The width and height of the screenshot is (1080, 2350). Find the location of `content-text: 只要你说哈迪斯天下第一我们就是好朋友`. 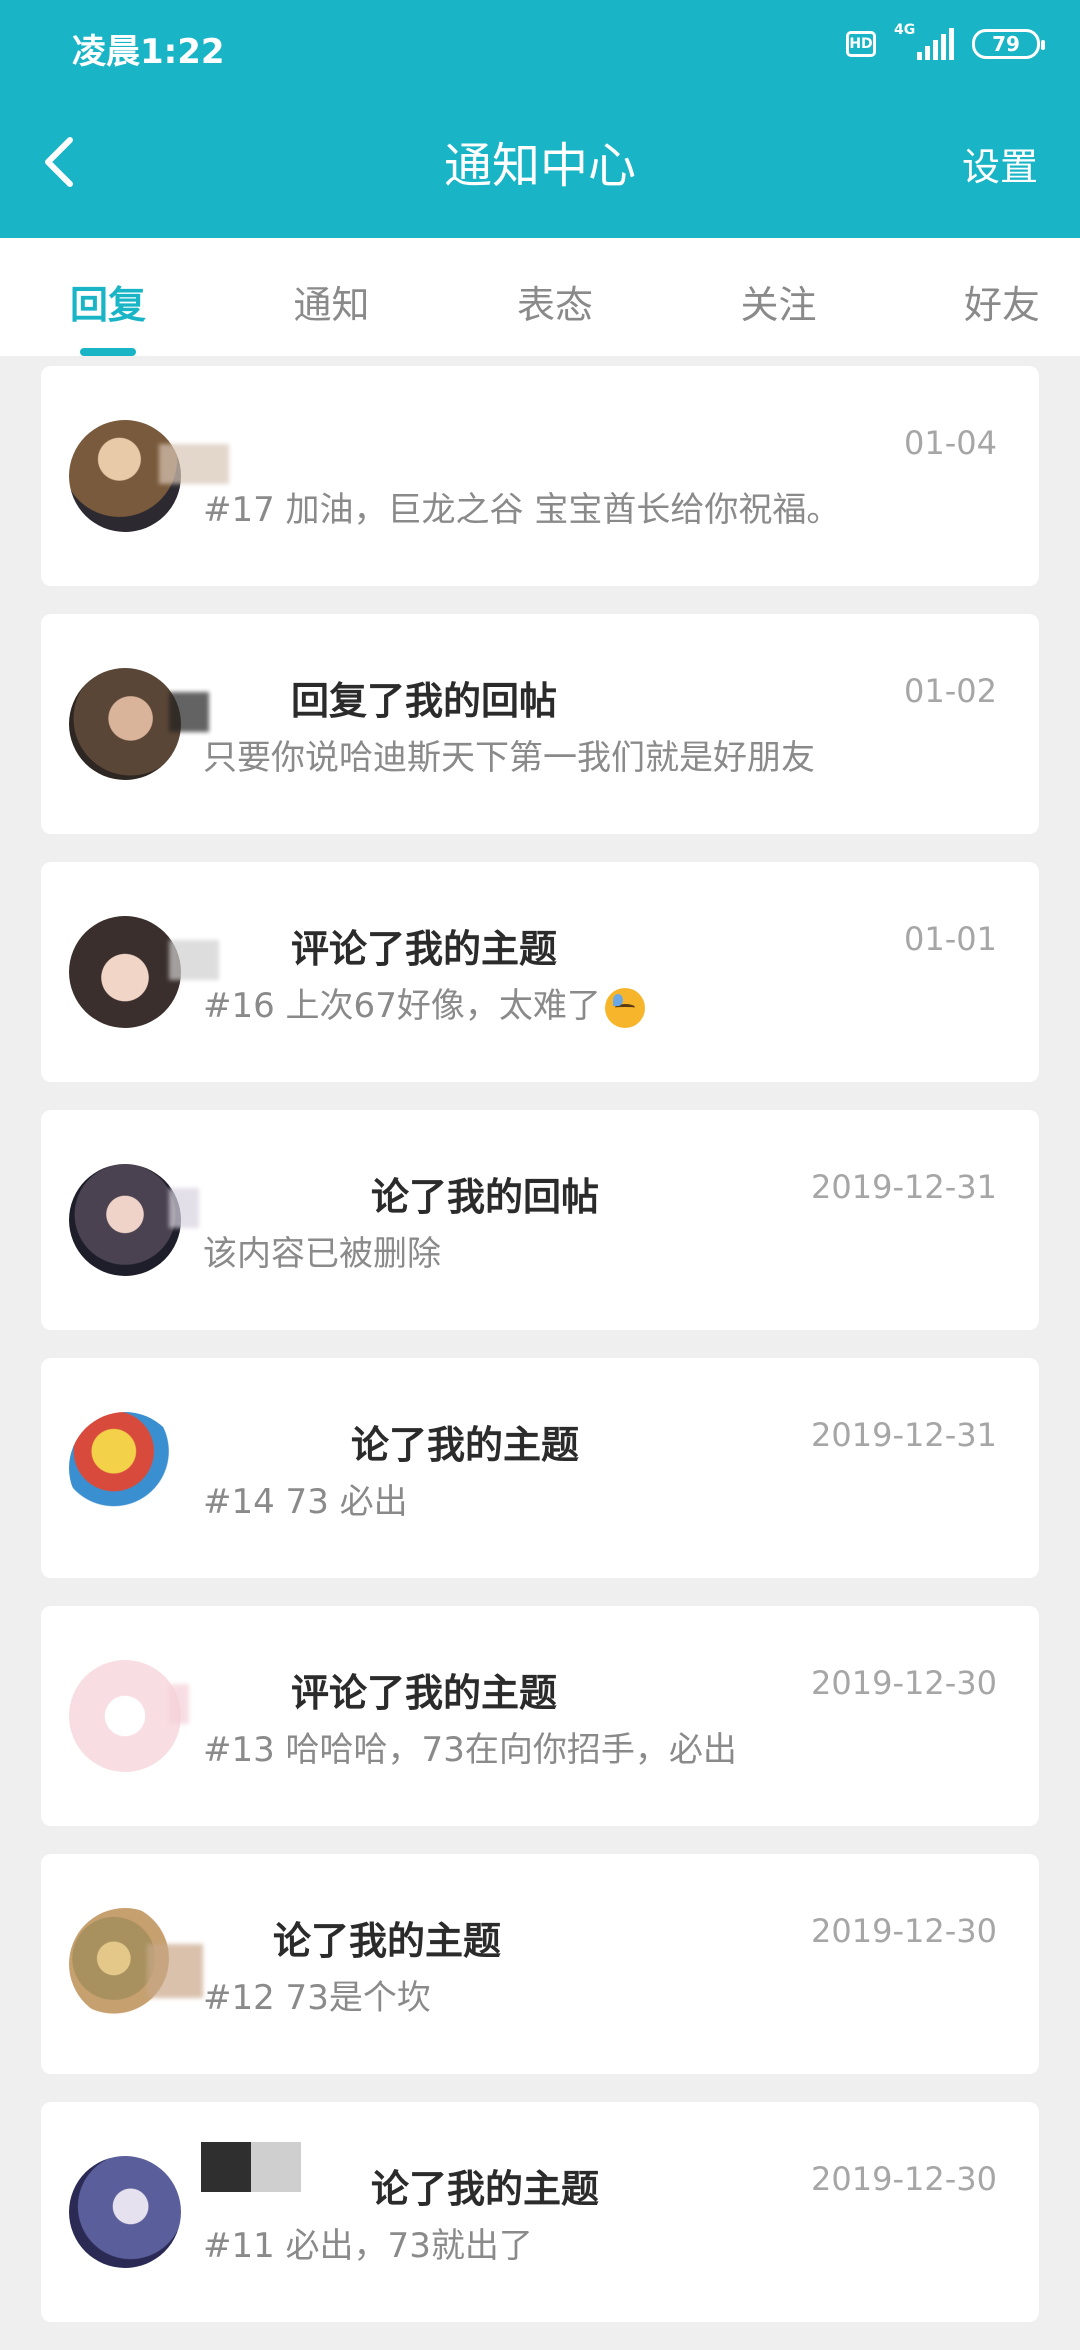

content-text: 只要你说哈迪斯天下第一我们就是好朋友 is located at coordinates (509, 758).